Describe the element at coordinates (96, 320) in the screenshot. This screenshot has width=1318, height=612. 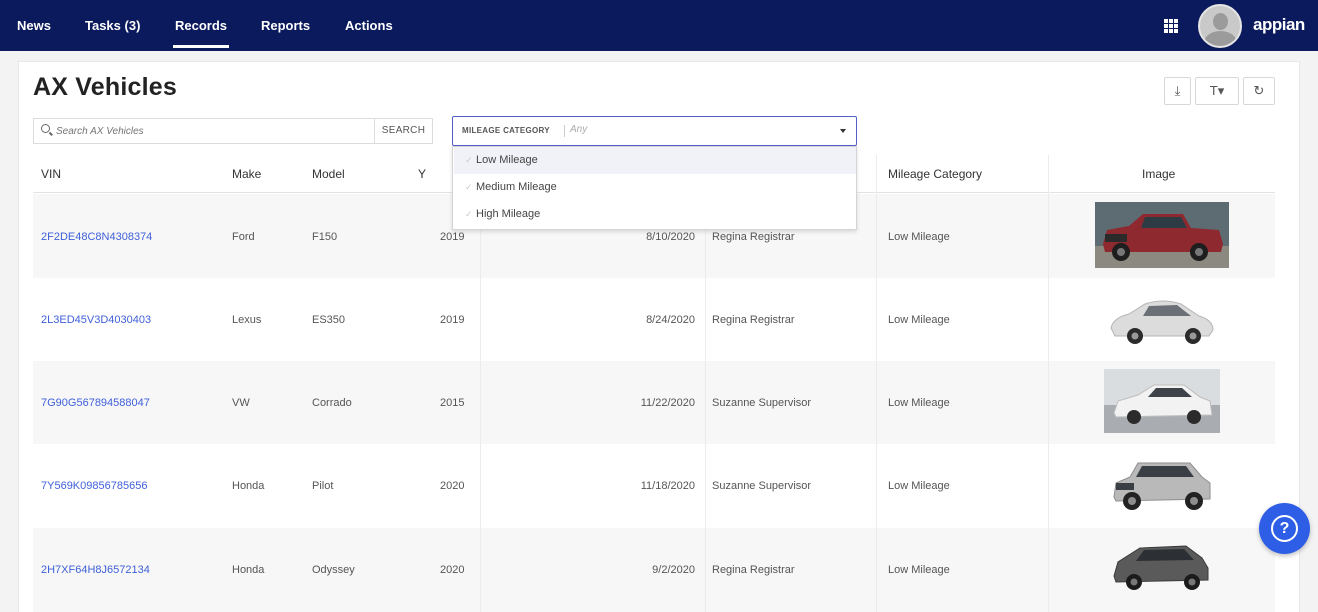
I see `vin-link: 2L3ED45V3D4030403` at that location.